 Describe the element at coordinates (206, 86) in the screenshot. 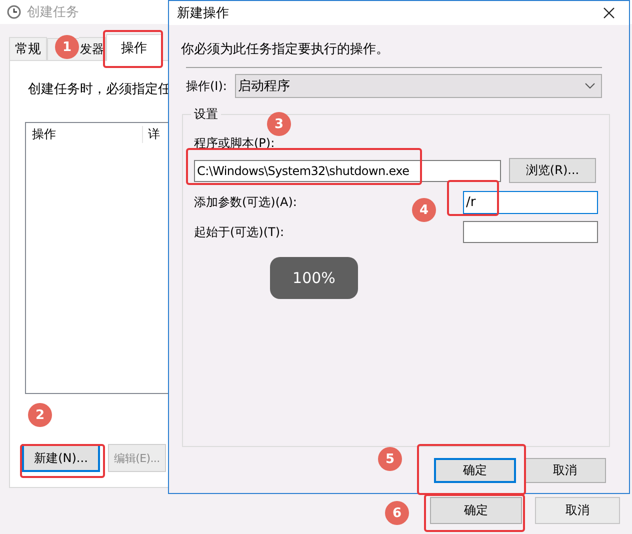

I see `action-label: 操作(I):` at that location.